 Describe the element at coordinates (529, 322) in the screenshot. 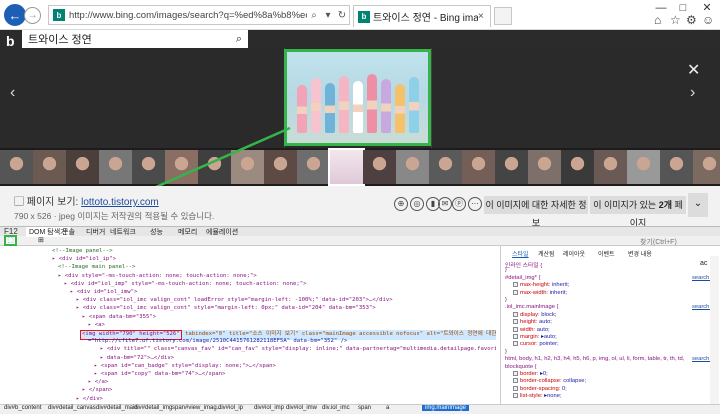

I see `style-property: height:` at that location.